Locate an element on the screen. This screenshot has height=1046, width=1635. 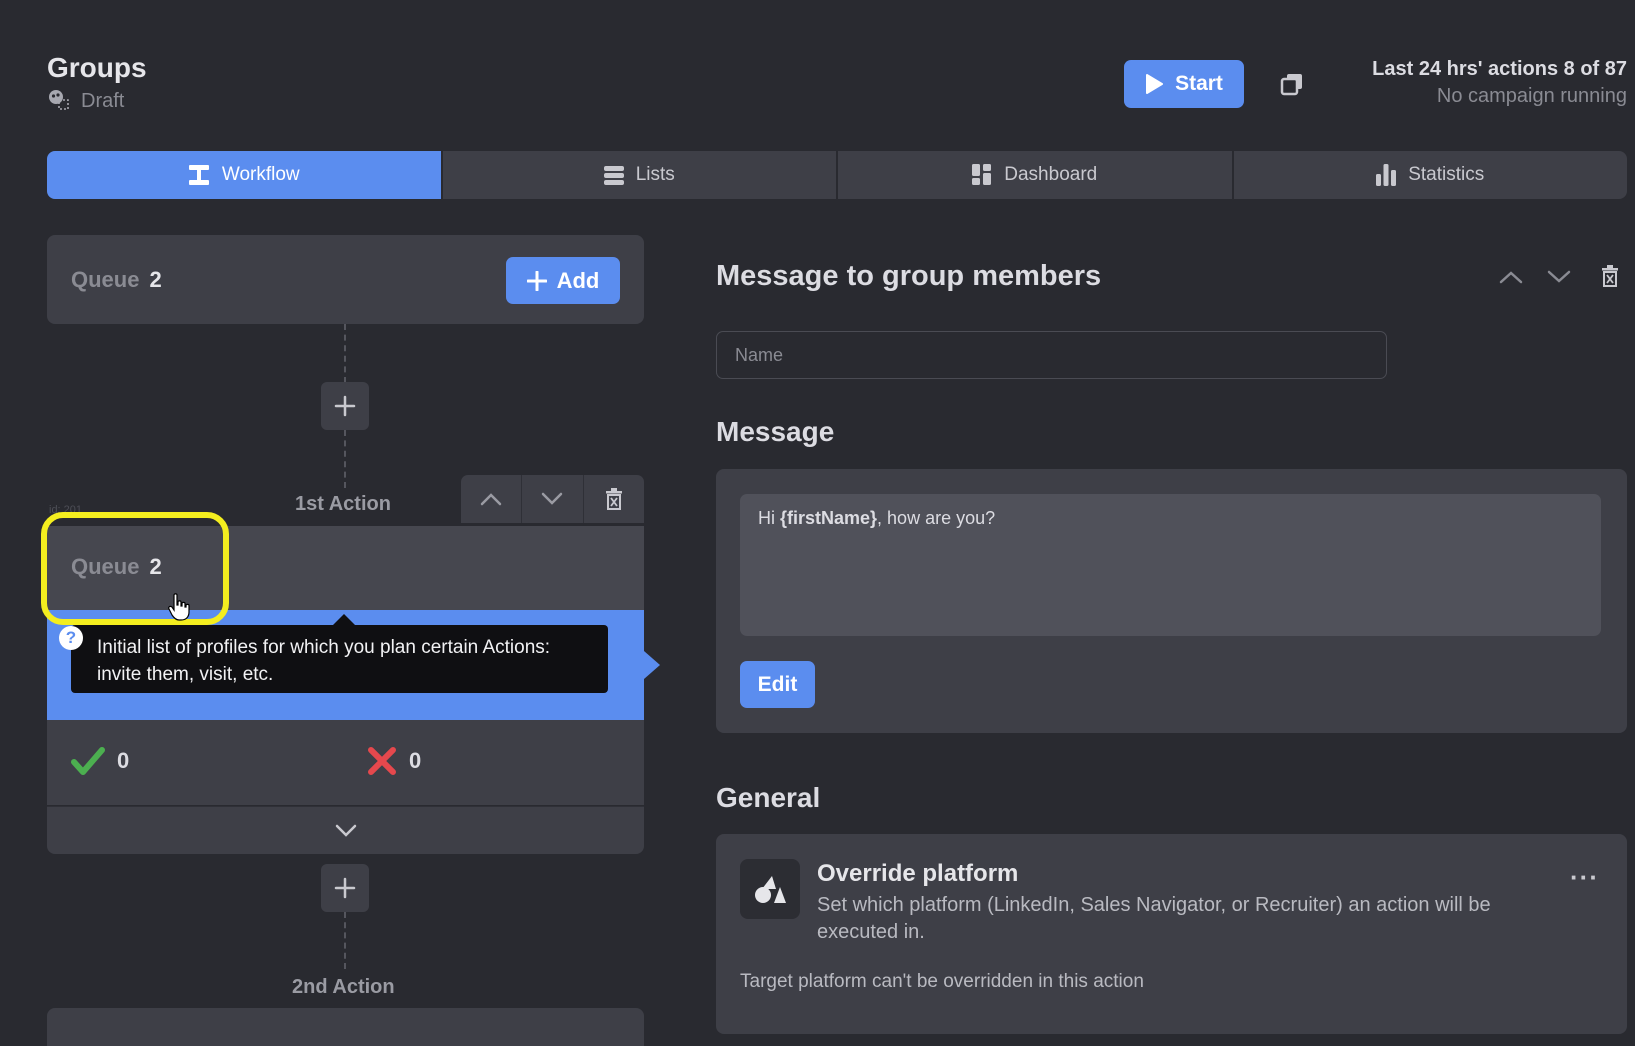
tab-statistics: Statistics is located at coordinates (1430, 175).